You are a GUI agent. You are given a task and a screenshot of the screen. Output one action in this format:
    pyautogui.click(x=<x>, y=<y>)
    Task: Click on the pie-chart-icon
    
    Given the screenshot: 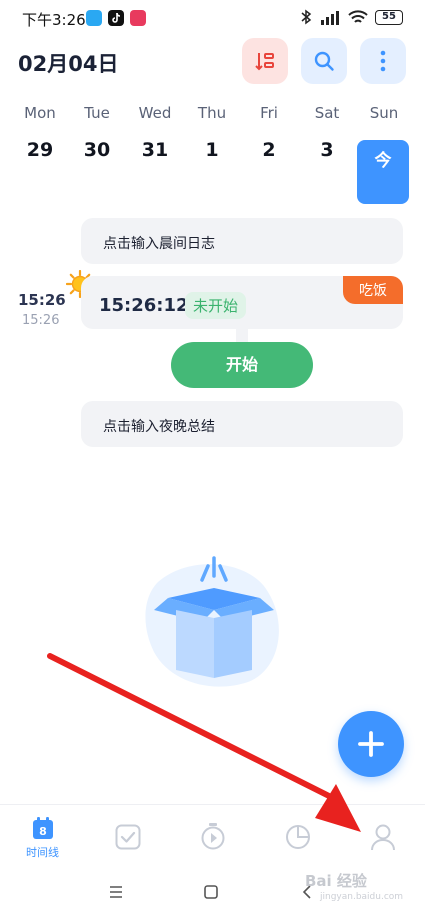 What is the action you would take?
    pyautogui.click(x=297, y=837)
    